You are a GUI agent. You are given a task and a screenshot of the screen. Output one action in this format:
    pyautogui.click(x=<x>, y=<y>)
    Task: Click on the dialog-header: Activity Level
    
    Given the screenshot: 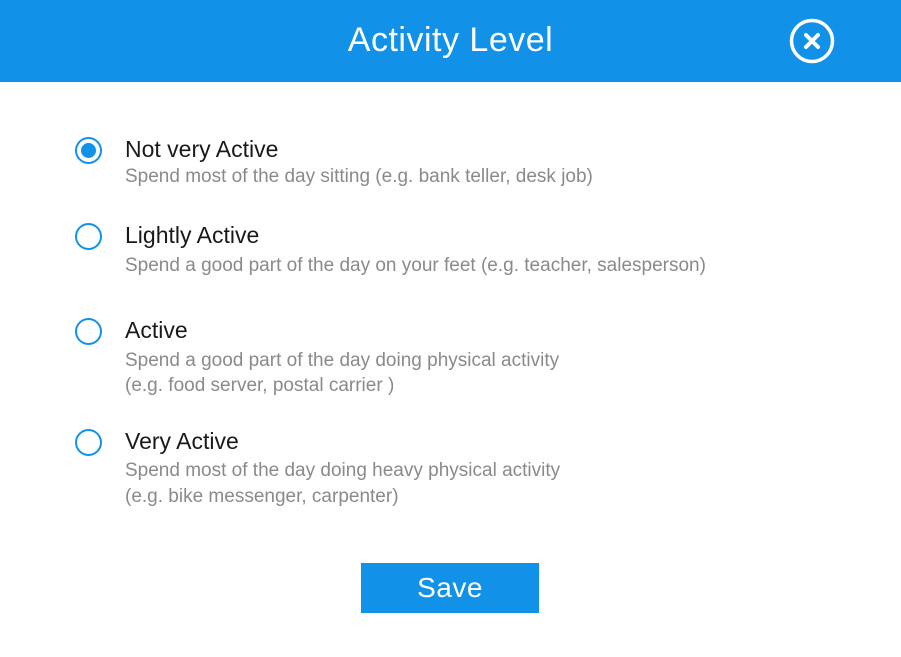 What is the action you would take?
    pyautogui.click(x=450, y=41)
    